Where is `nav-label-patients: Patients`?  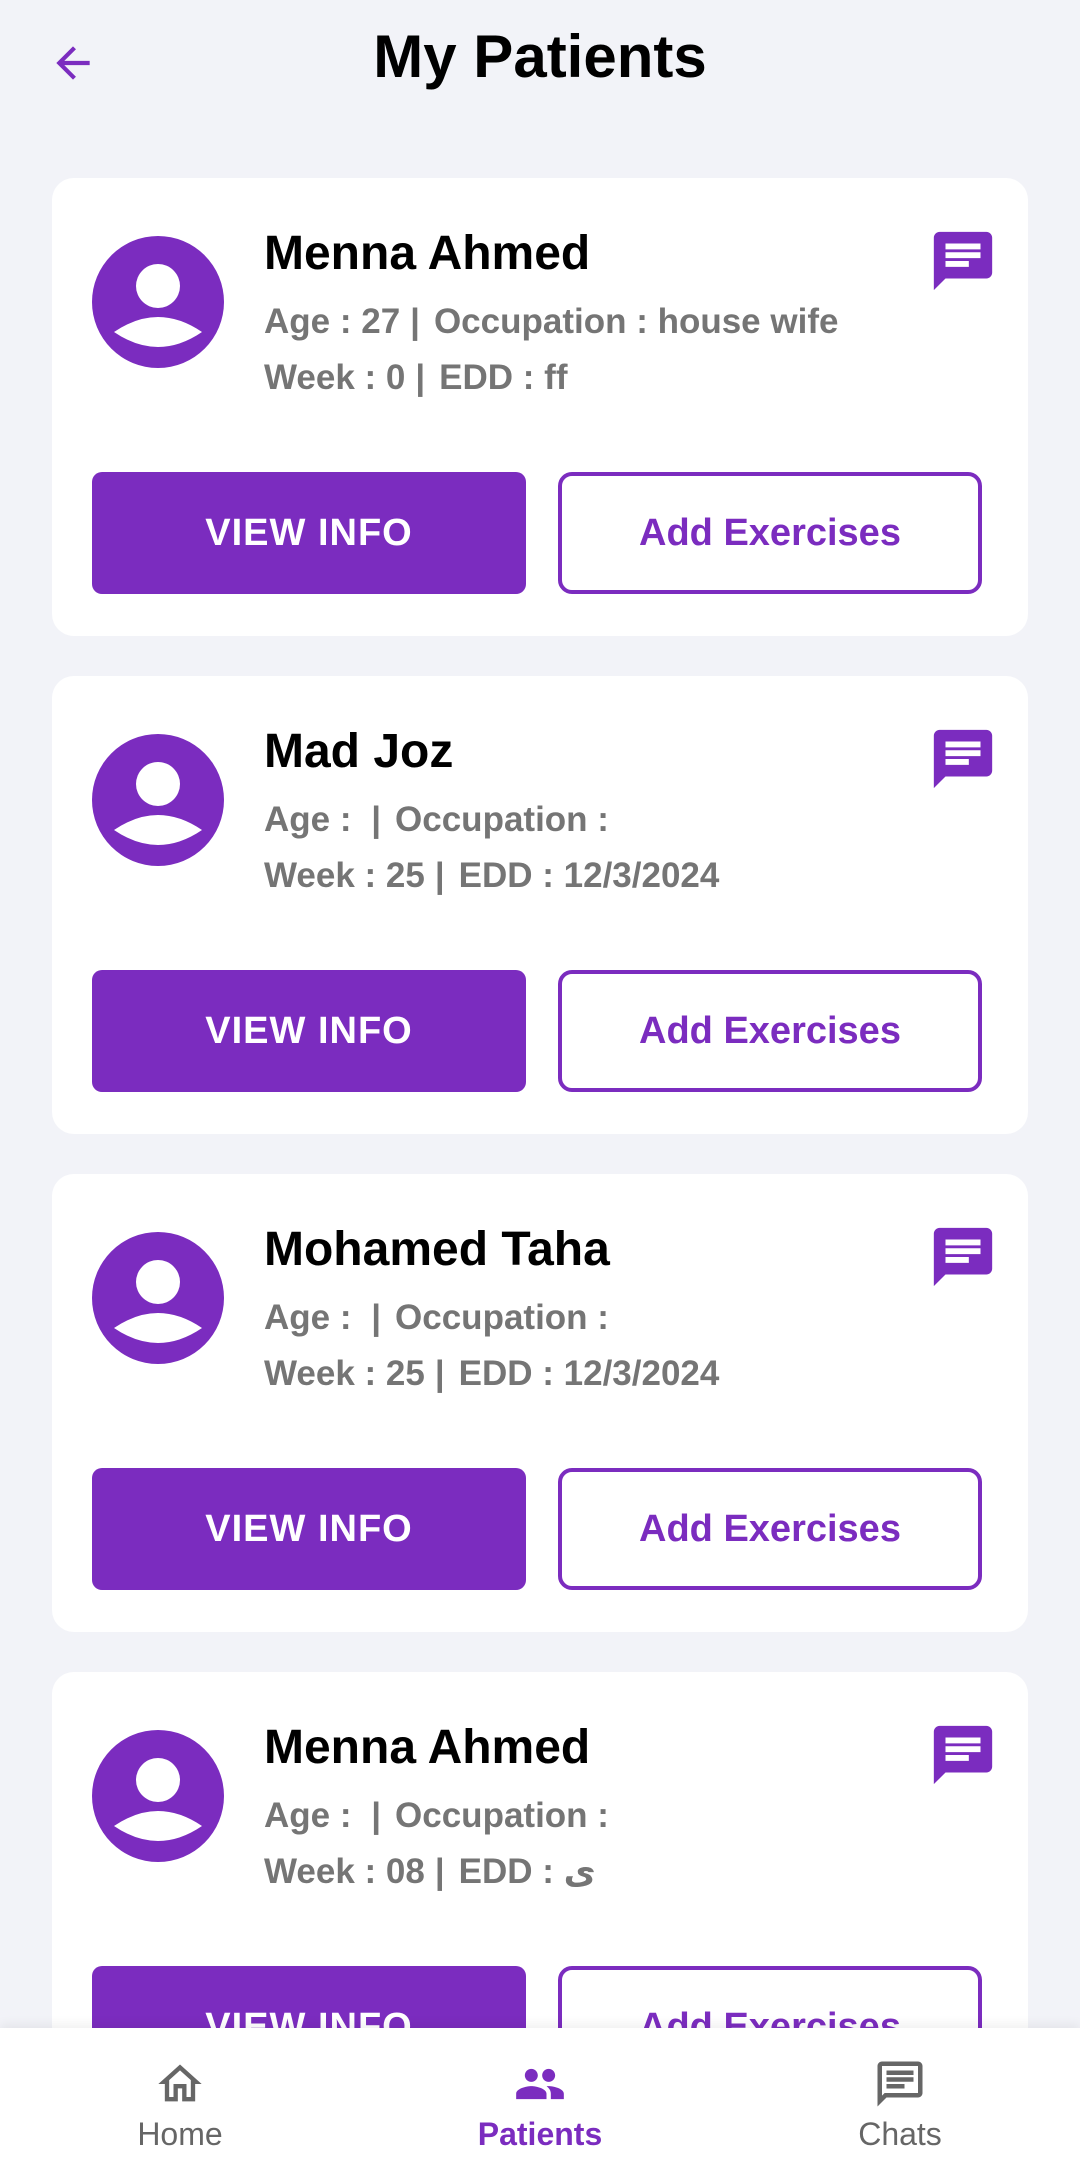 nav-label-patients: Patients is located at coordinates (540, 2134).